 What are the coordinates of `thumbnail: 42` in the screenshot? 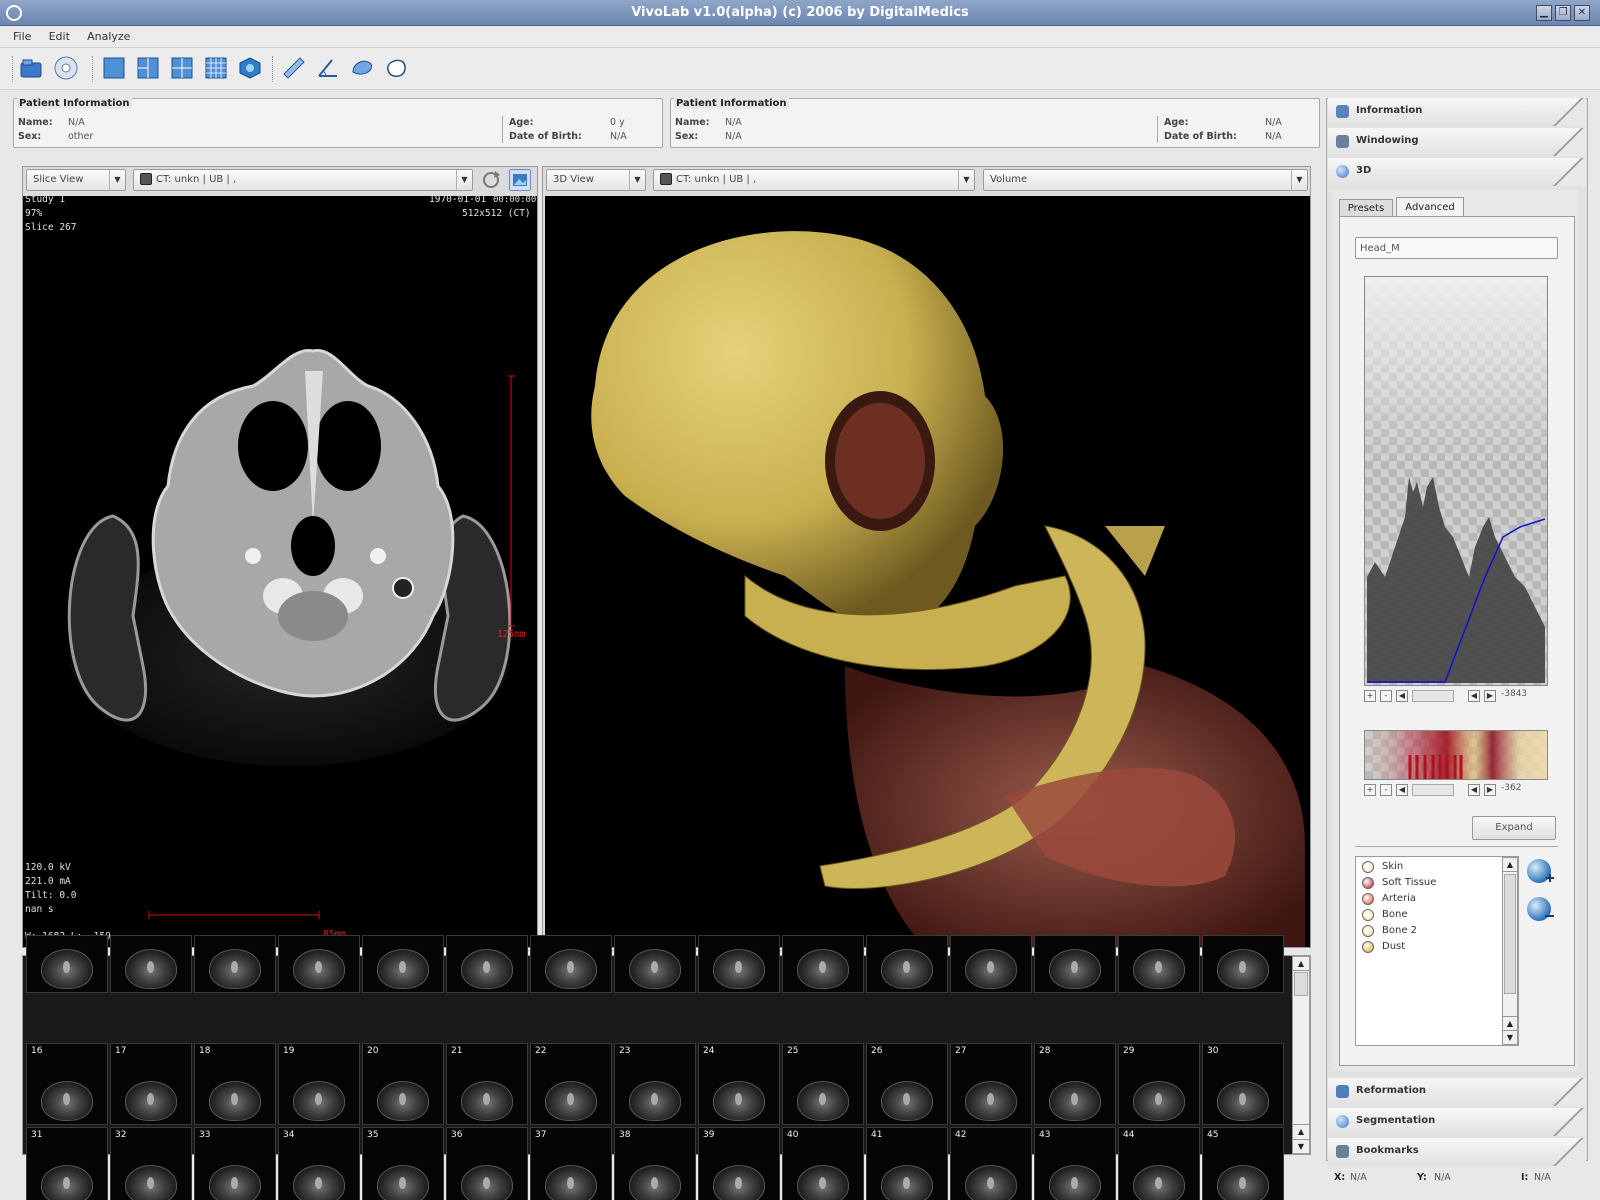 It's located at (991, 1163).